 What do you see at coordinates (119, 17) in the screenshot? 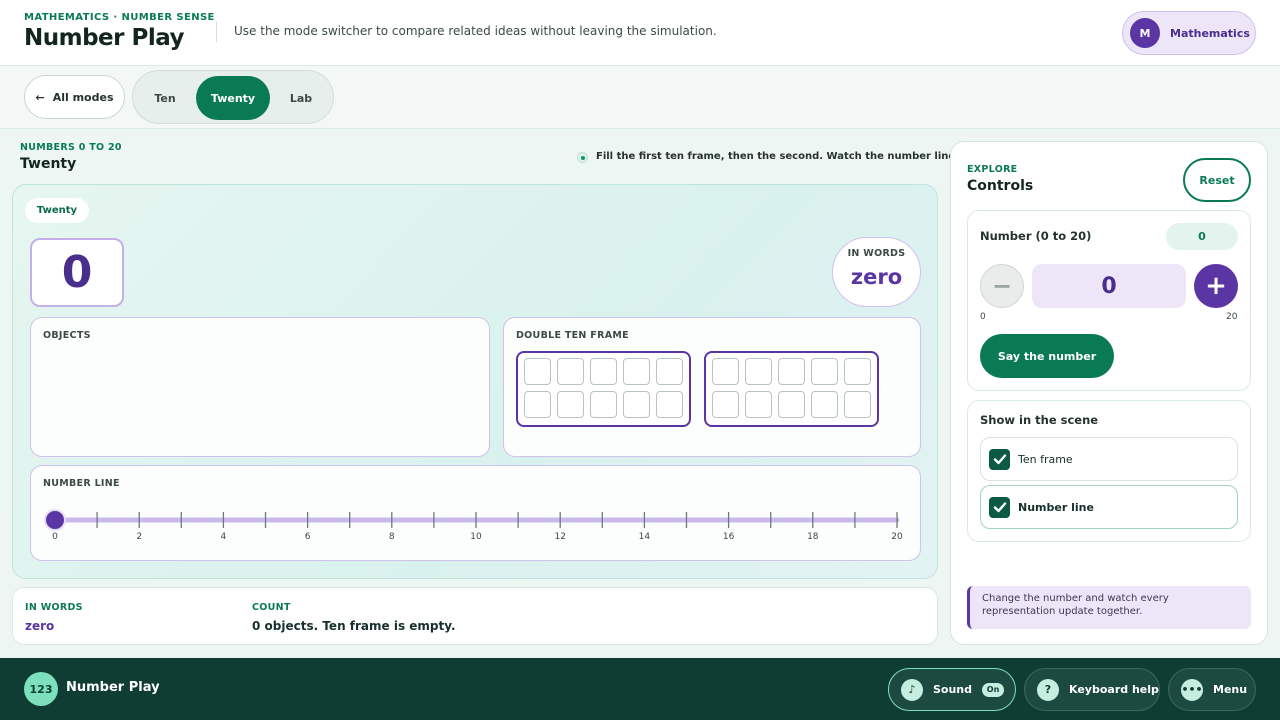
I see `header-eyebrow: MATHEMATICS · NUMBER SENSE` at bounding box center [119, 17].